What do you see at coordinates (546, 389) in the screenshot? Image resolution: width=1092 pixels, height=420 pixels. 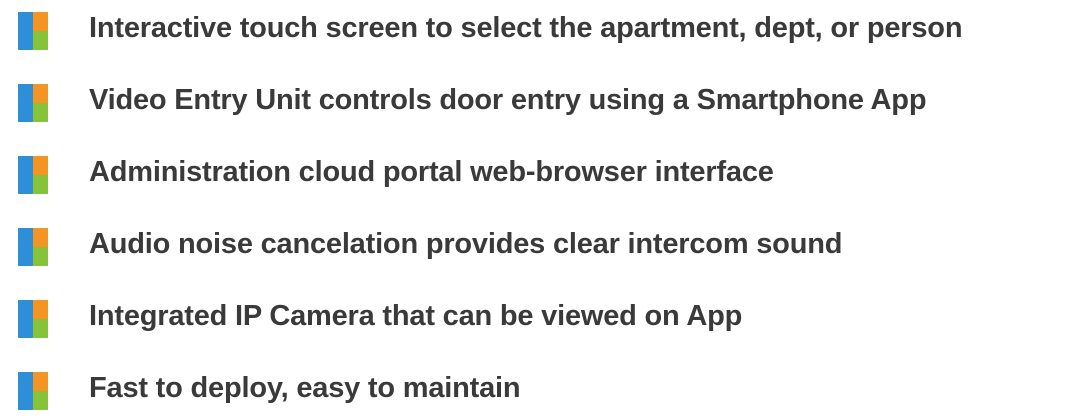 I see `feature-item-deploy-maintain: Fast to deploy, easy to maintain` at bounding box center [546, 389].